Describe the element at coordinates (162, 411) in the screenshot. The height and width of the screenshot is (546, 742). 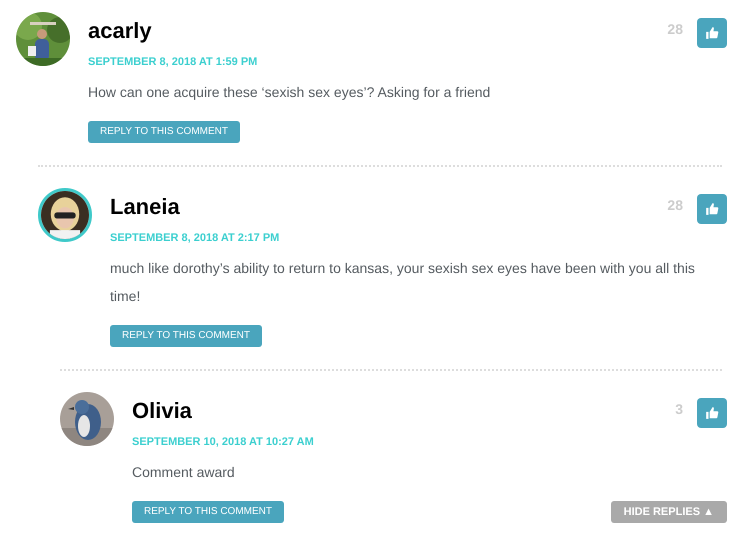
I see `commenter-name: Olivia` at that location.